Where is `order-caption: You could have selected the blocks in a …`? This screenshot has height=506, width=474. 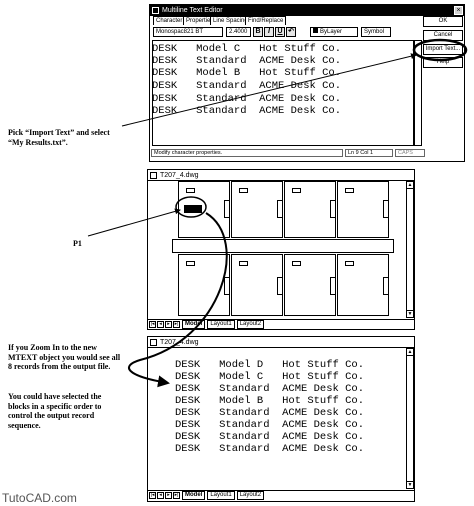
order-caption: You could have selected the blocks in a … is located at coordinates (55, 411).